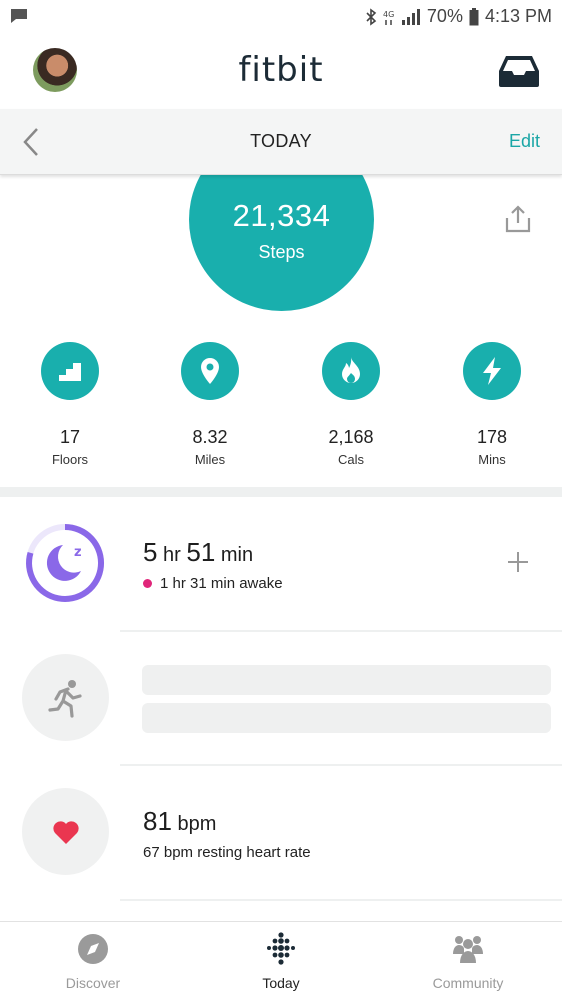  Describe the element at coordinates (351, 404) in the screenshot. I see `stat-cals: 2,168 Cals` at that location.